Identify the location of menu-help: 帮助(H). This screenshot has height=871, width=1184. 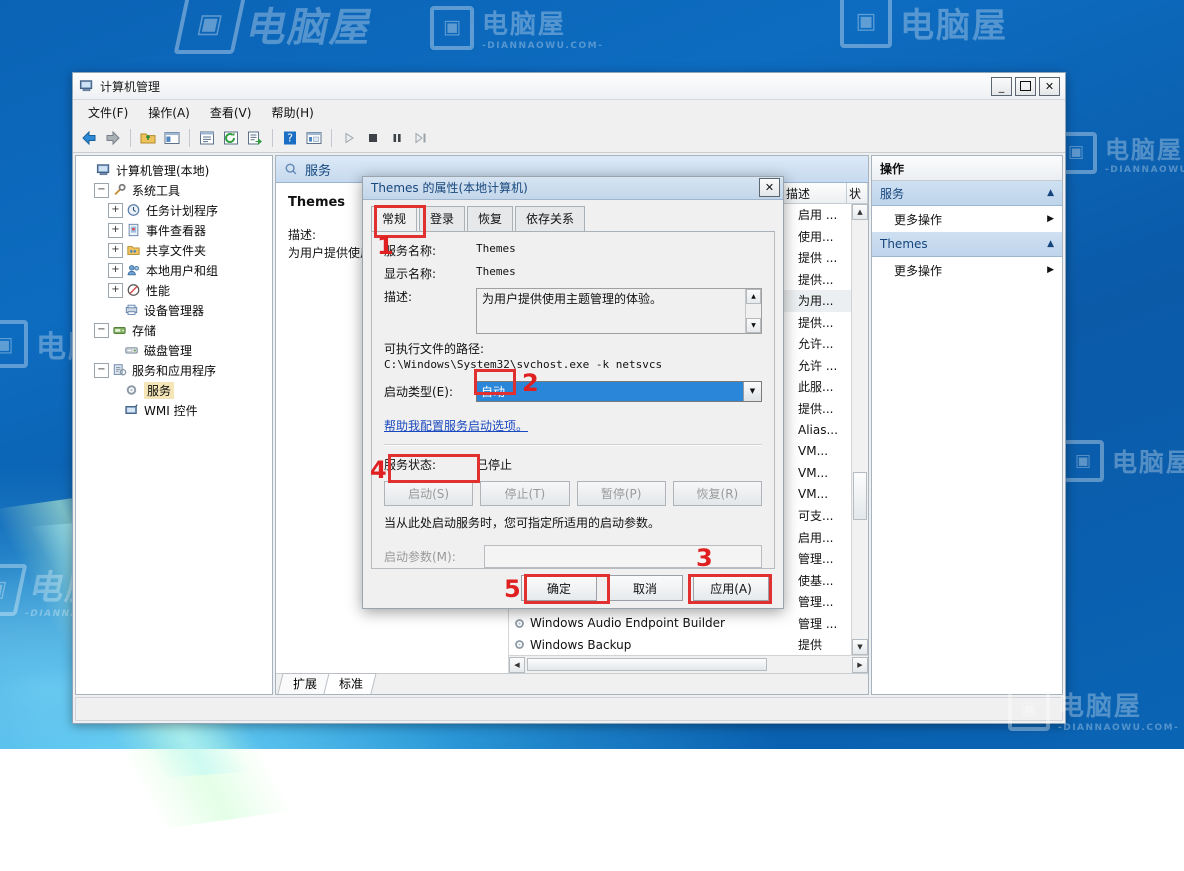
(292, 112).